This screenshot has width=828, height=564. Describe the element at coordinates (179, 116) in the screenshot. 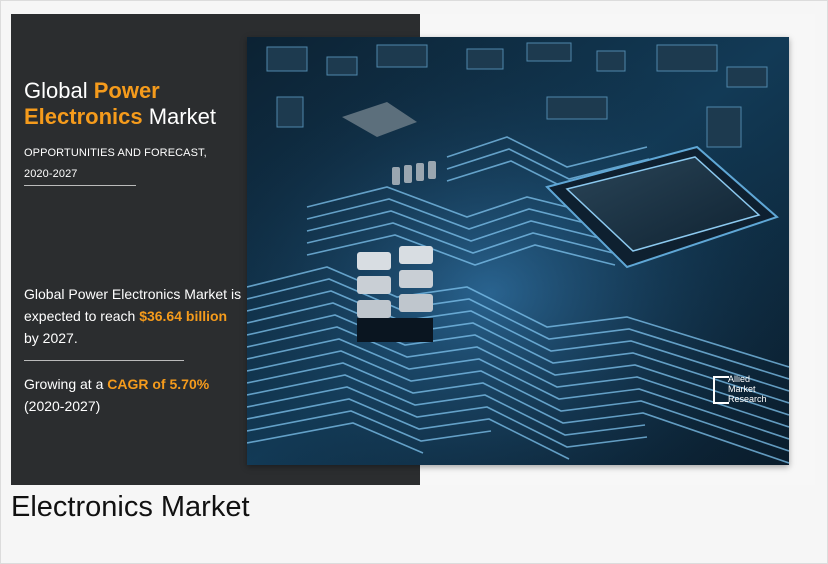

I see `title-text: Market` at that location.